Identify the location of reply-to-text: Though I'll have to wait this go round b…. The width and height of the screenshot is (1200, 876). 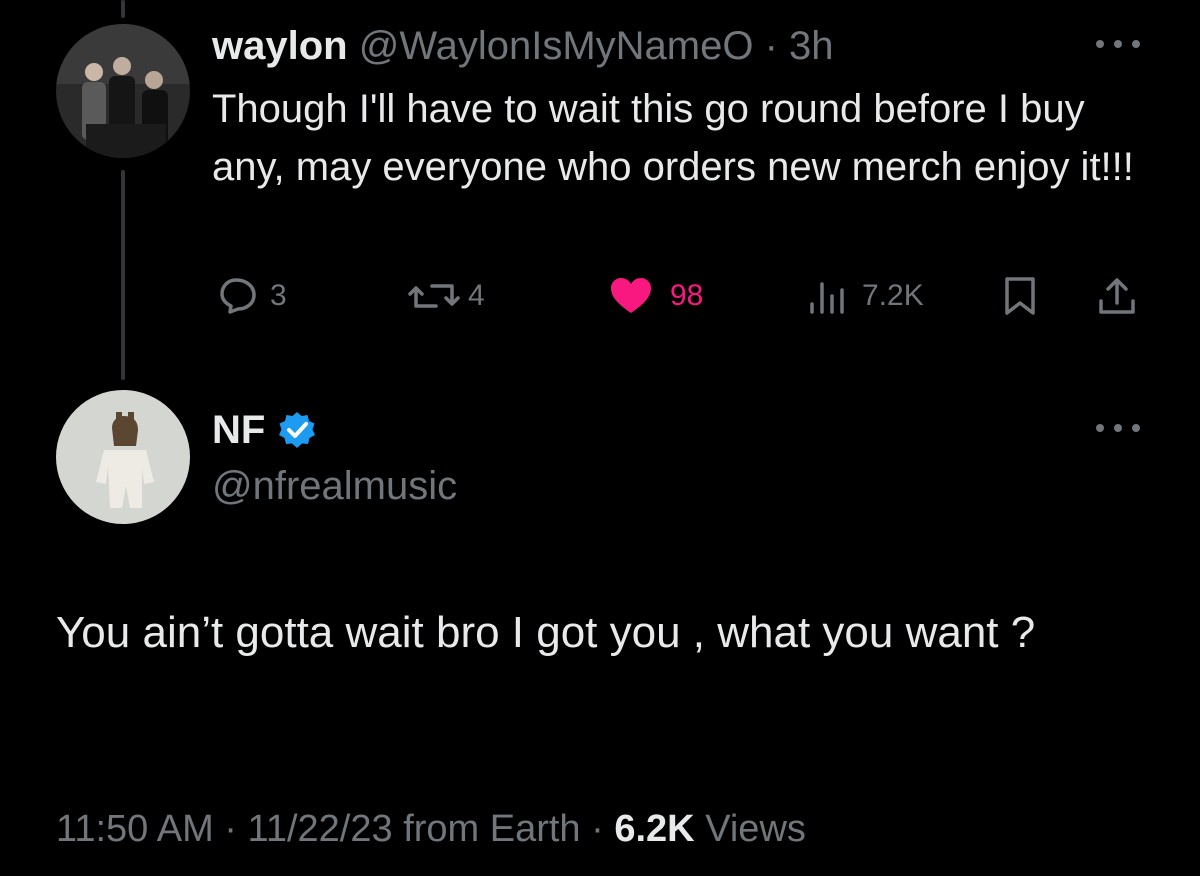
(673, 138).